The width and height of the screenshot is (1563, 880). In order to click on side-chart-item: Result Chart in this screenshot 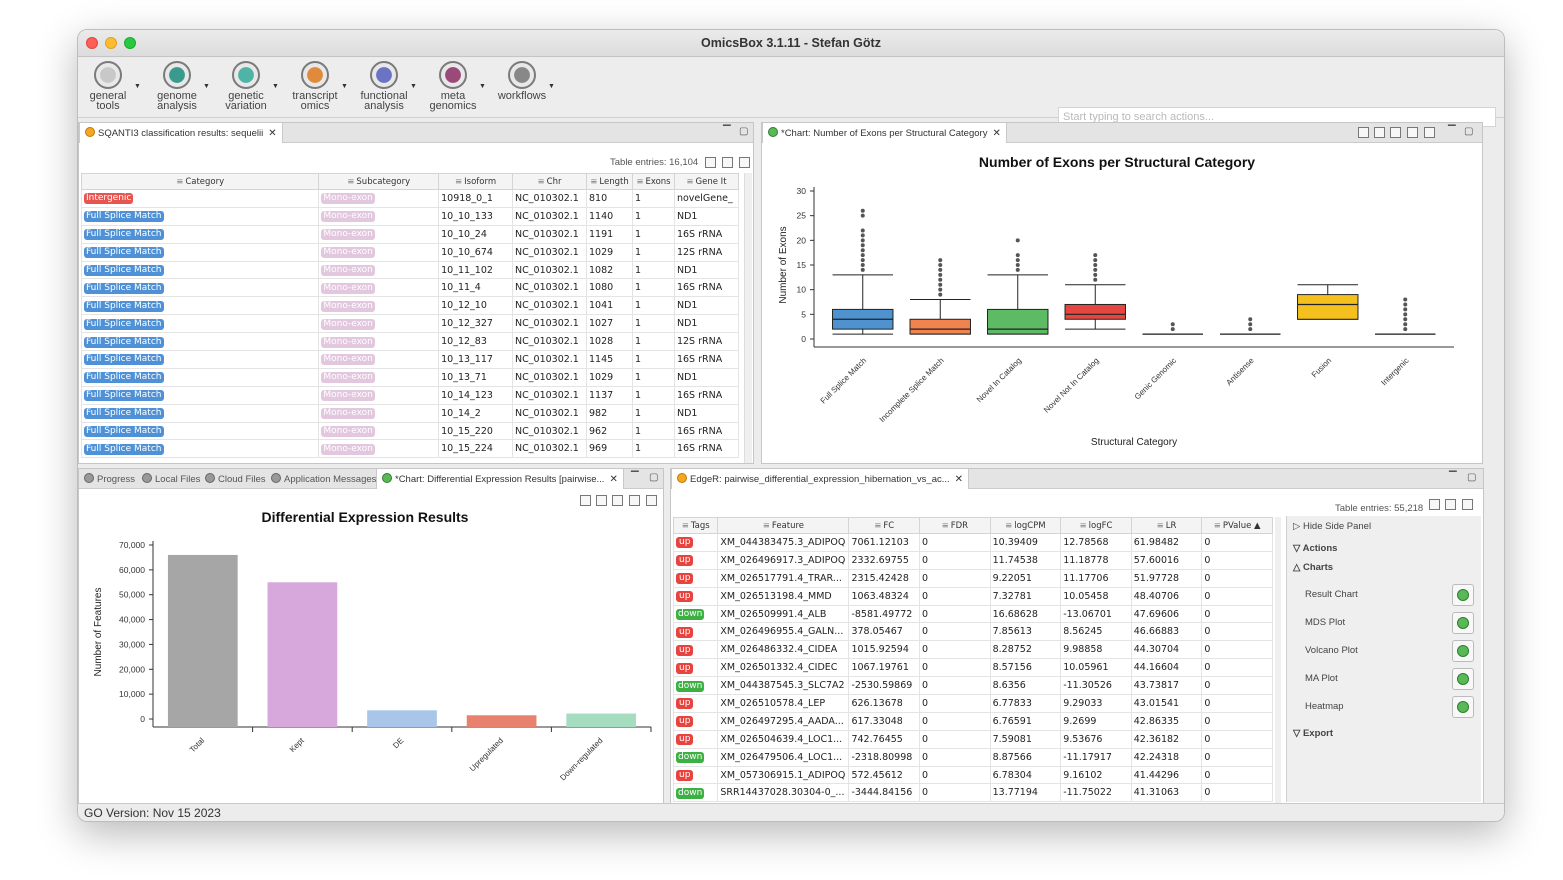, I will do `click(1331, 594)`.